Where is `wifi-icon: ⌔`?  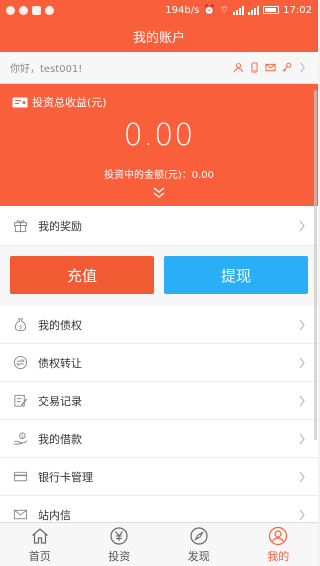
wifi-icon: ⌔ is located at coordinates (224, 10).